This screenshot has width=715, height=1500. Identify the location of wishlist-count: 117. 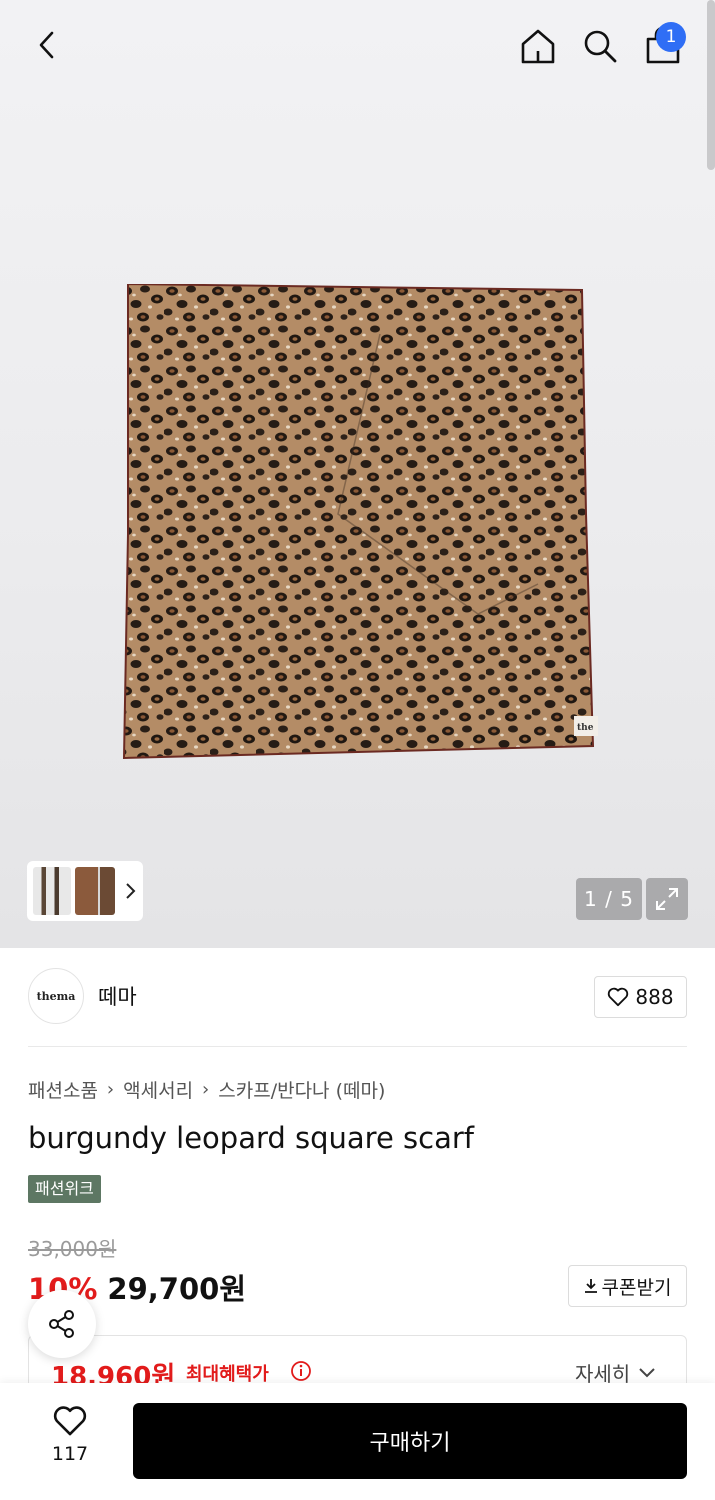
(70, 1454).